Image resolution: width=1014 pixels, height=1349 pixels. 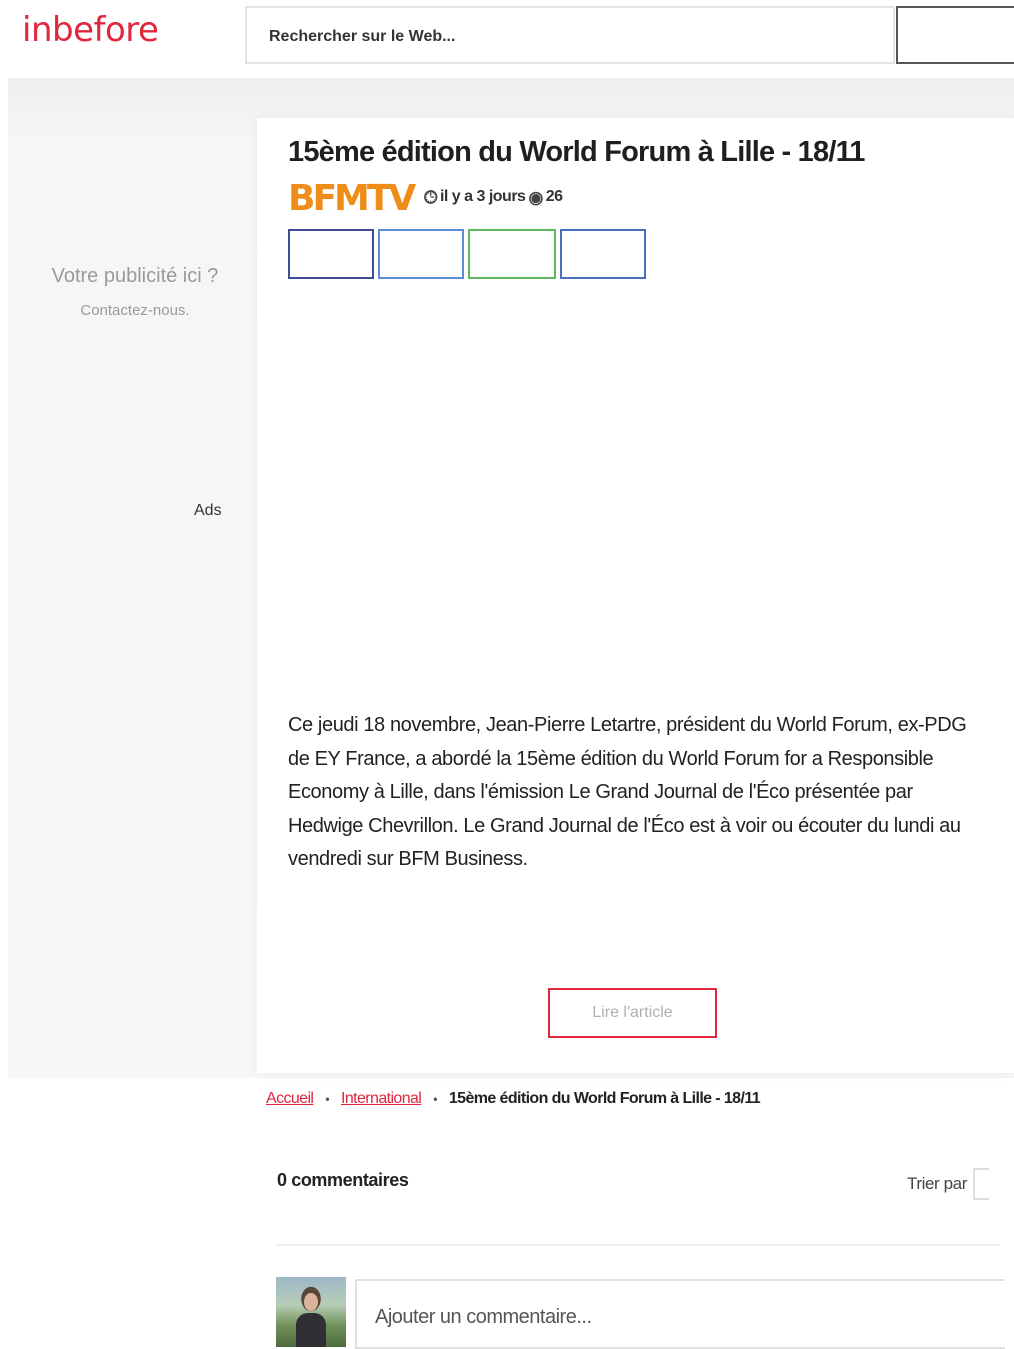 What do you see at coordinates (311, 1312) in the screenshot?
I see `avatar` at bounding box center [311, 1312].